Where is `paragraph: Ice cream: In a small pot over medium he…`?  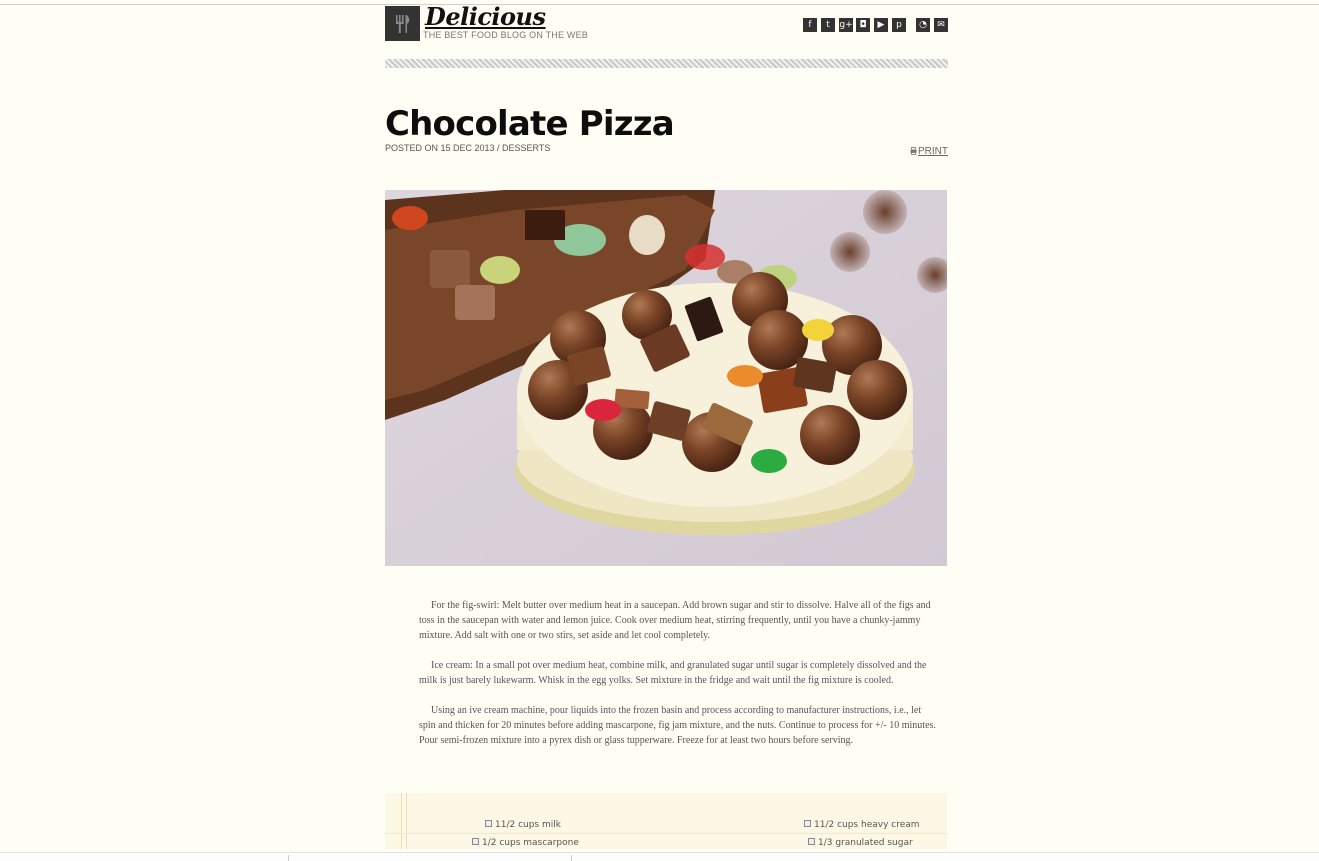
paragraph: Ice cream: In a small pot over medium he… is located at coordinates (673, 673).